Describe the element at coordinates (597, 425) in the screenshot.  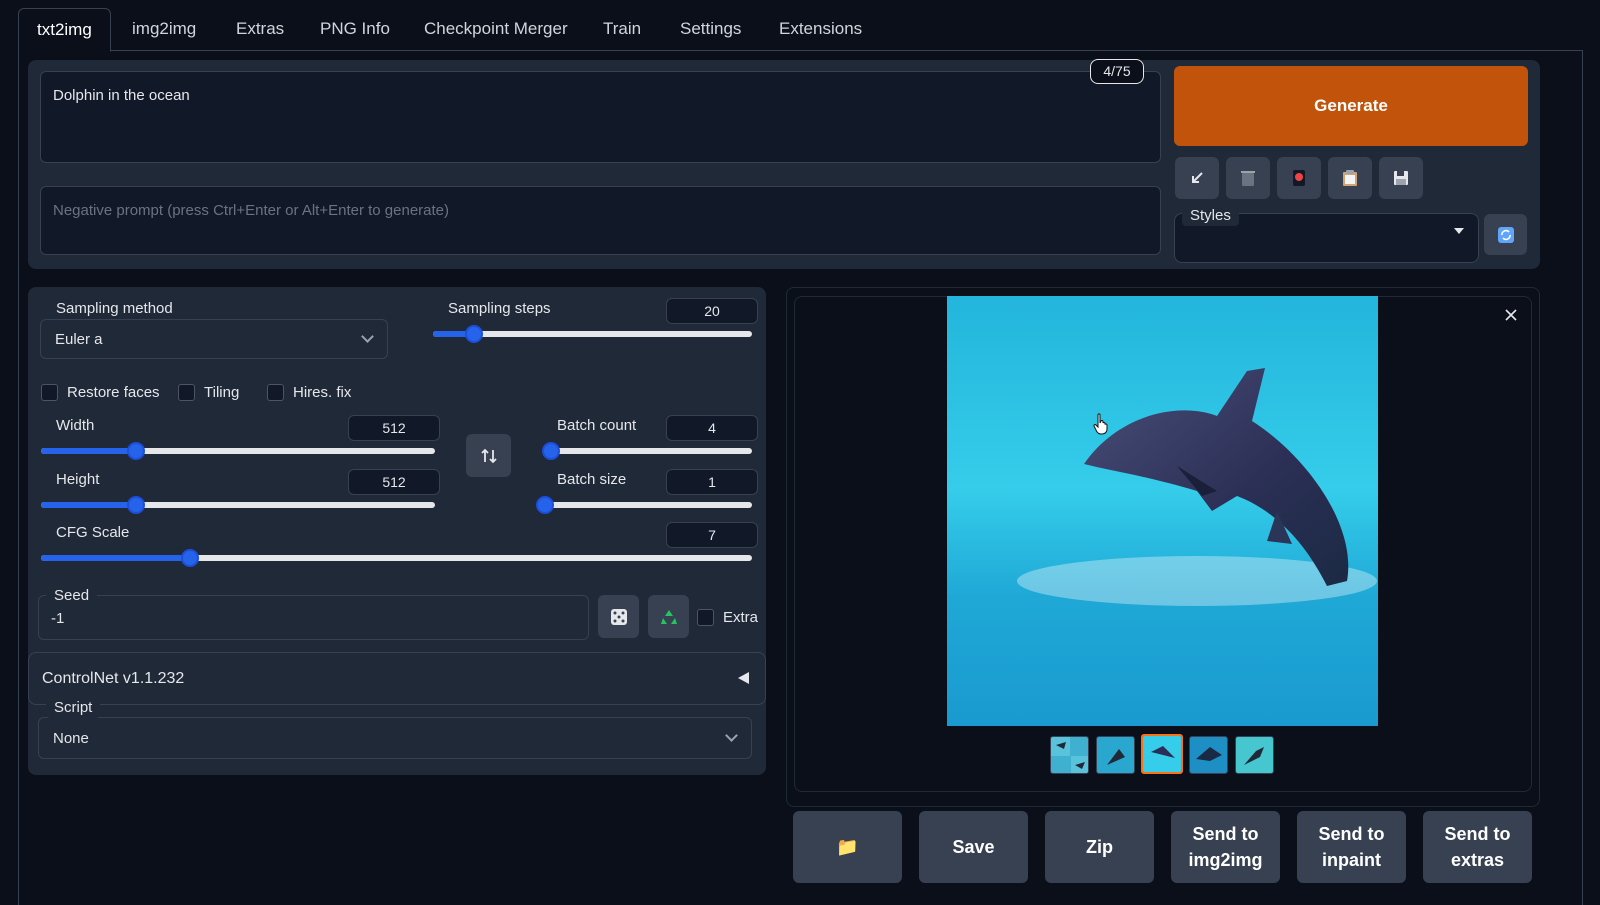
I see `batch-count-label: Batch count` at that location.